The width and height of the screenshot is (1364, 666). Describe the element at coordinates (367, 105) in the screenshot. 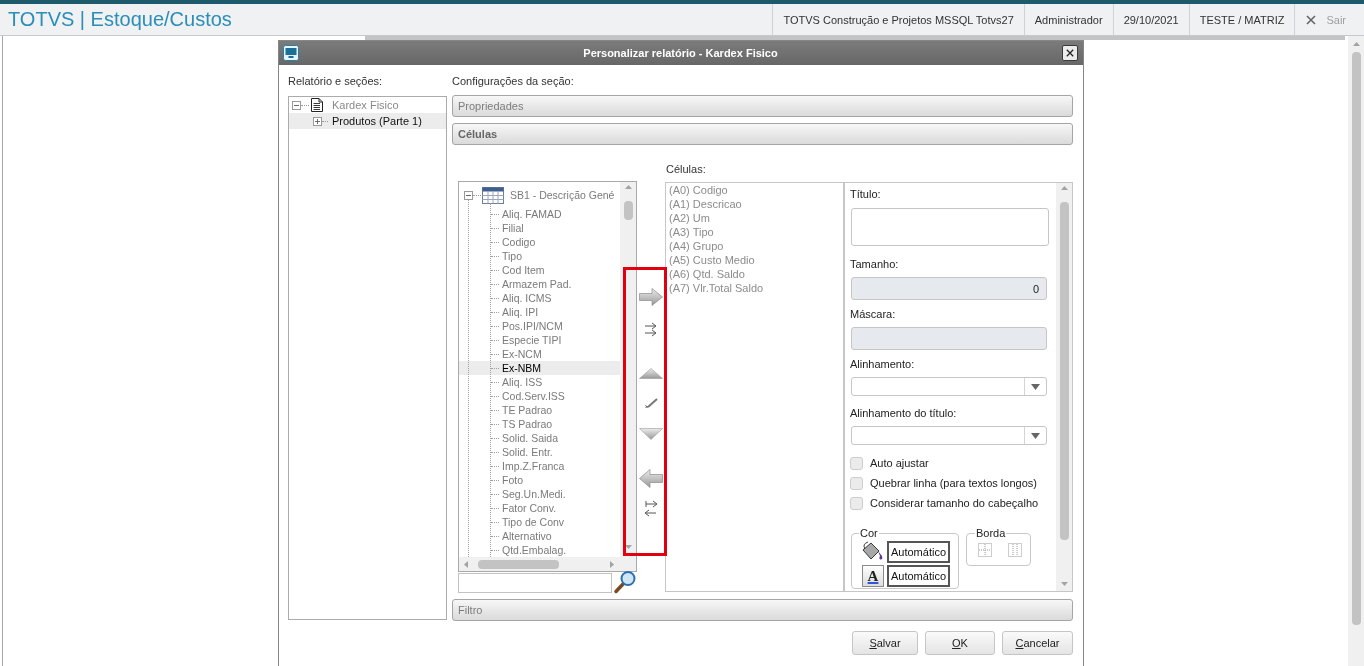

I see `tree-item: Kardex Fisico` at that location.